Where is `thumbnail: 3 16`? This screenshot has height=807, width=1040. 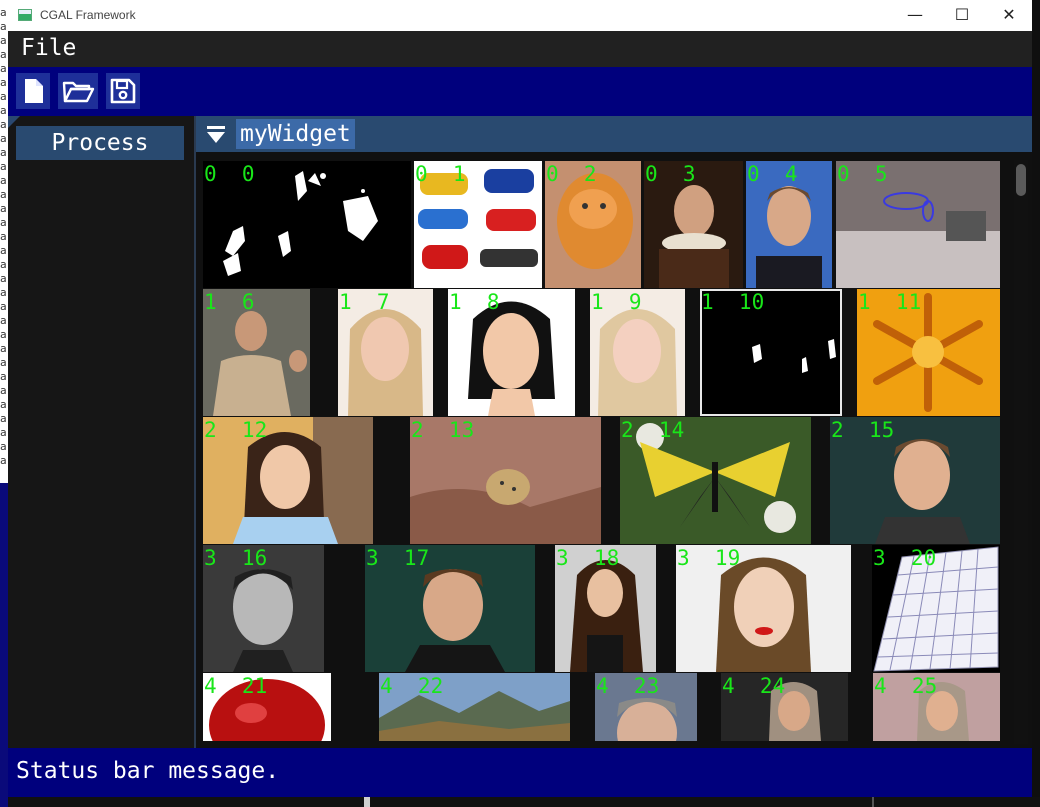
thumbnail: 3 16 is located at coordinates (263, 608).